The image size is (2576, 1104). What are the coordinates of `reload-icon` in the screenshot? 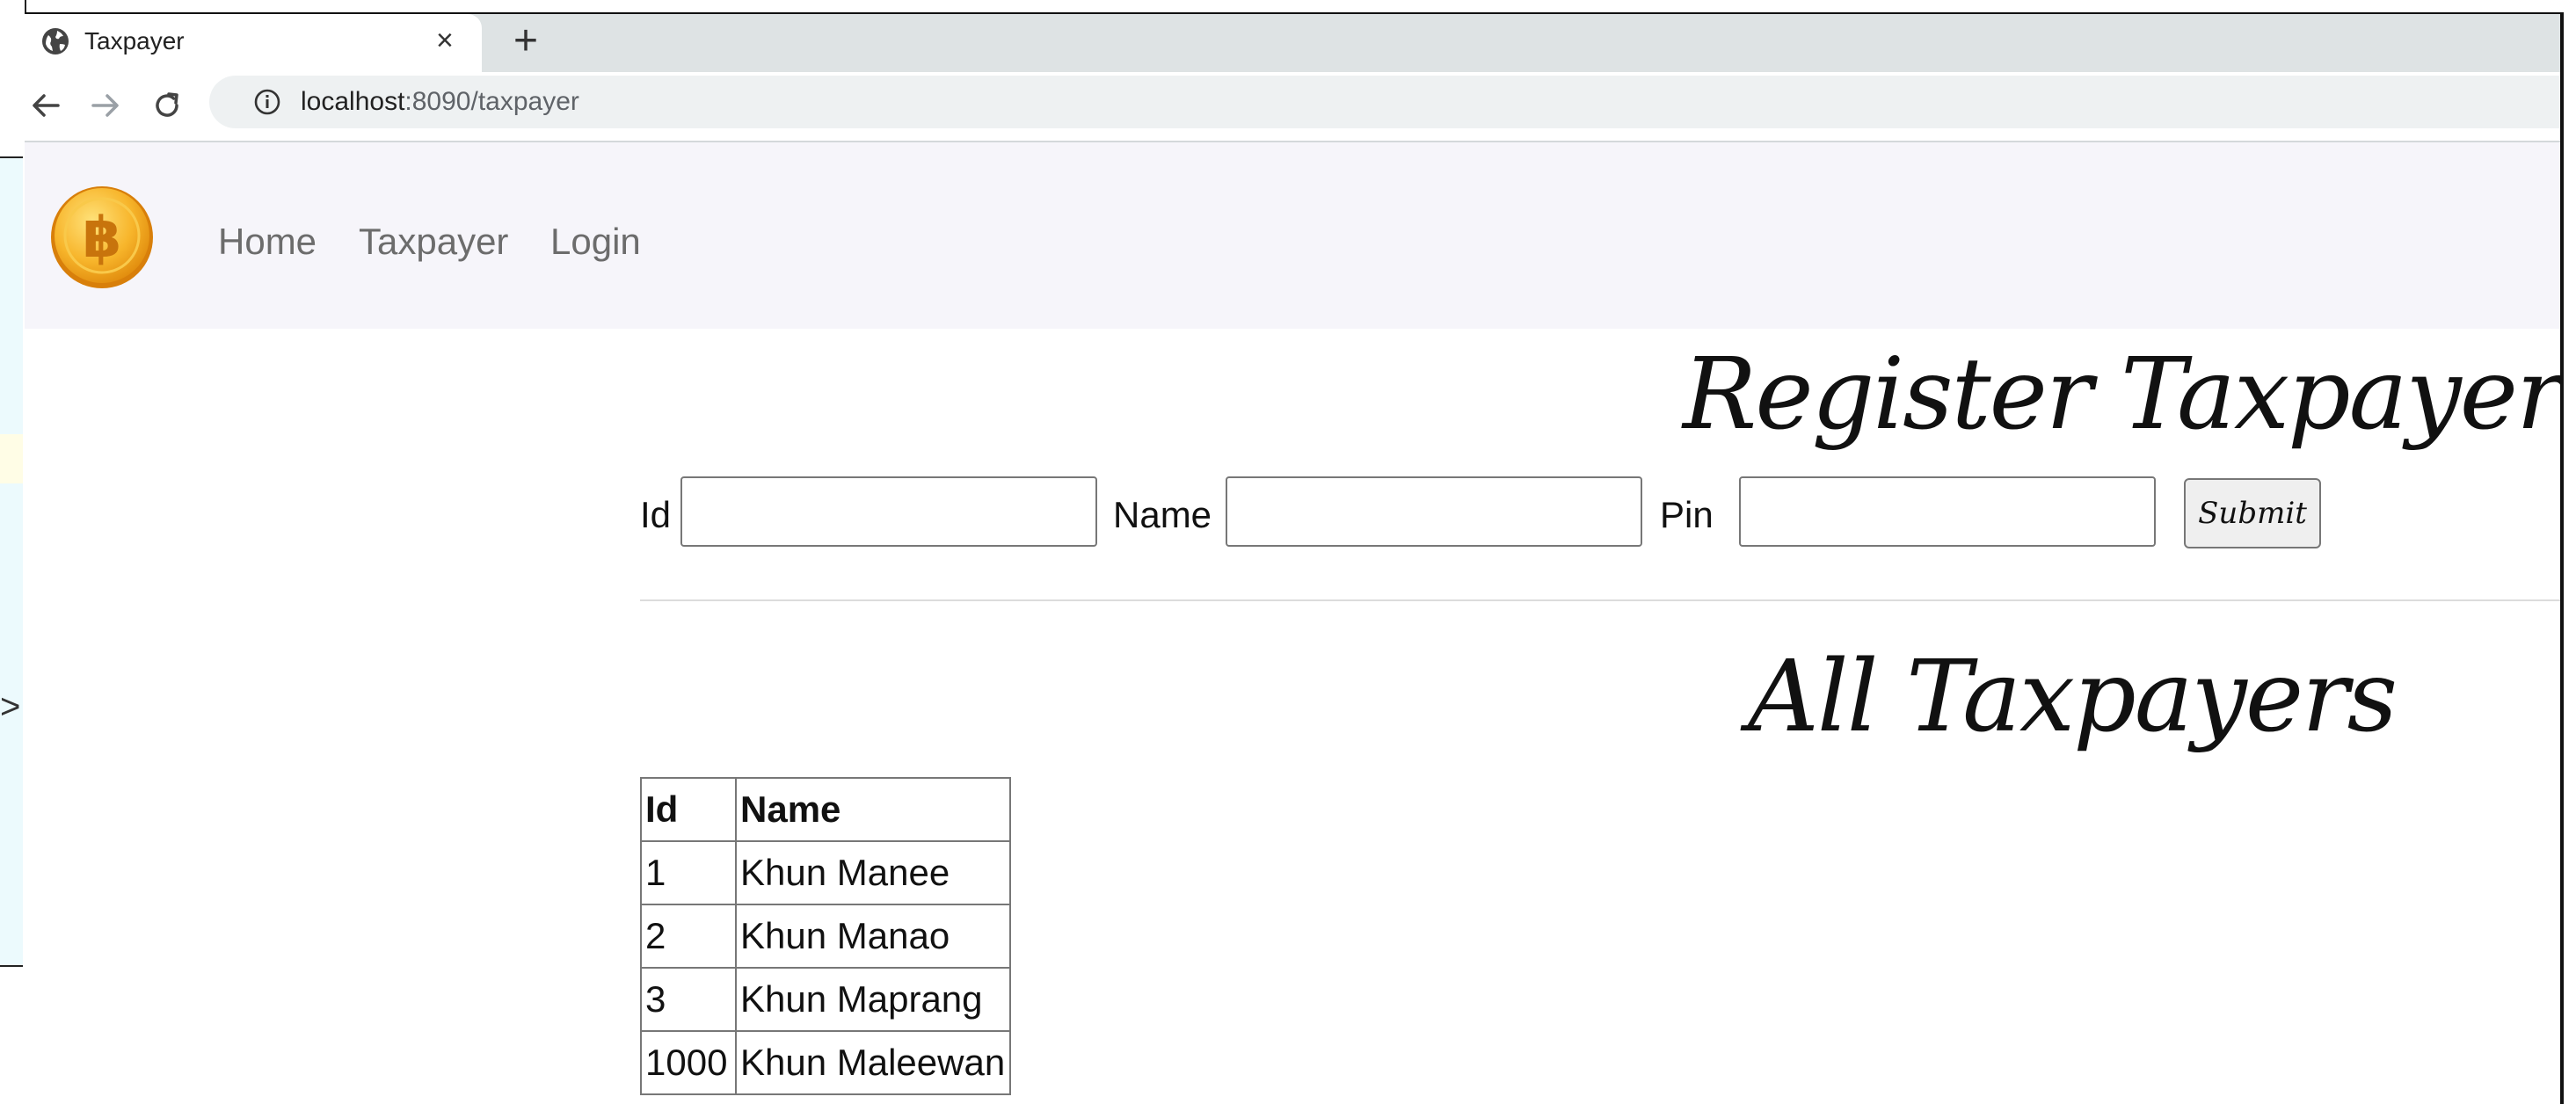 It's located at (167, 104).